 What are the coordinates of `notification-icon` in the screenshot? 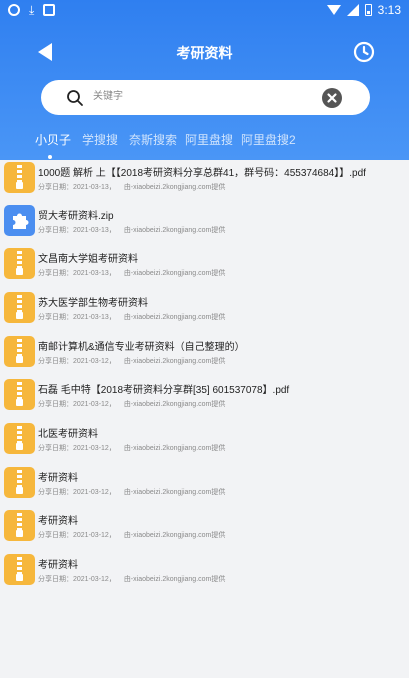 It's located at (14, 10).